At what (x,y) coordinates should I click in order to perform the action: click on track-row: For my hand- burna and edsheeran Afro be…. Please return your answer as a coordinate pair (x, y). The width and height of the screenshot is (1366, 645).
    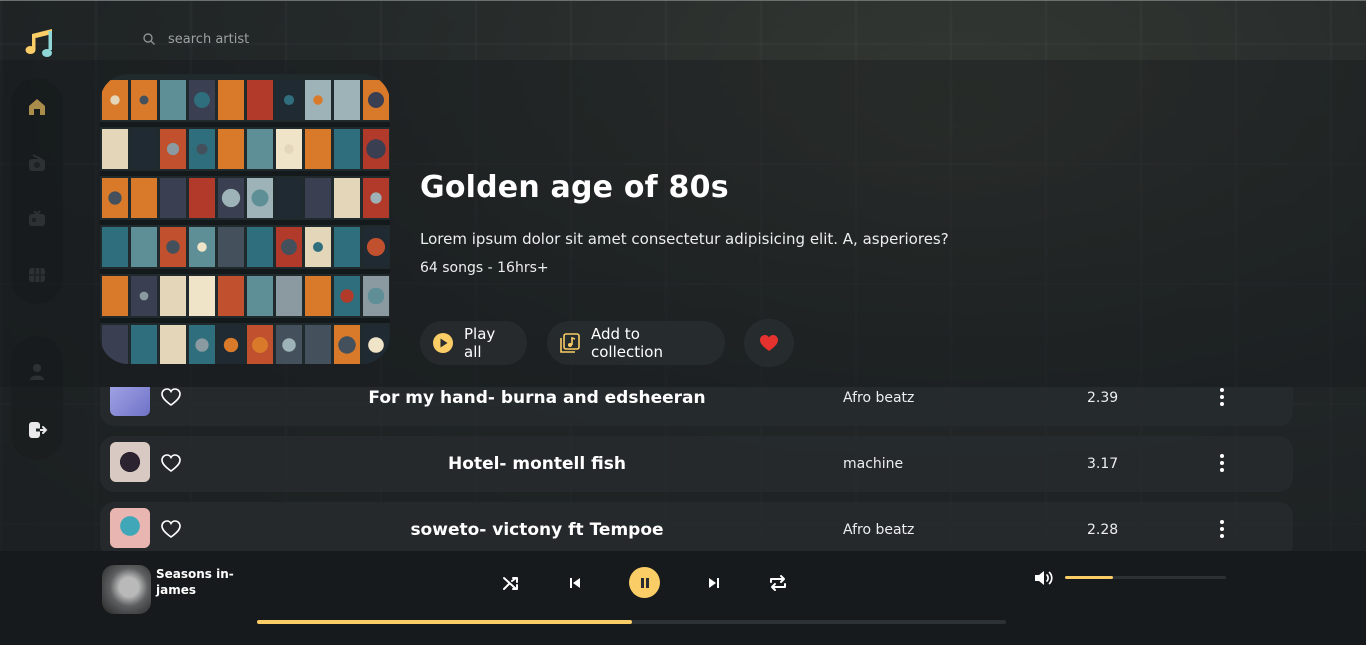
    Looking at the image, I should click on (696, 406).